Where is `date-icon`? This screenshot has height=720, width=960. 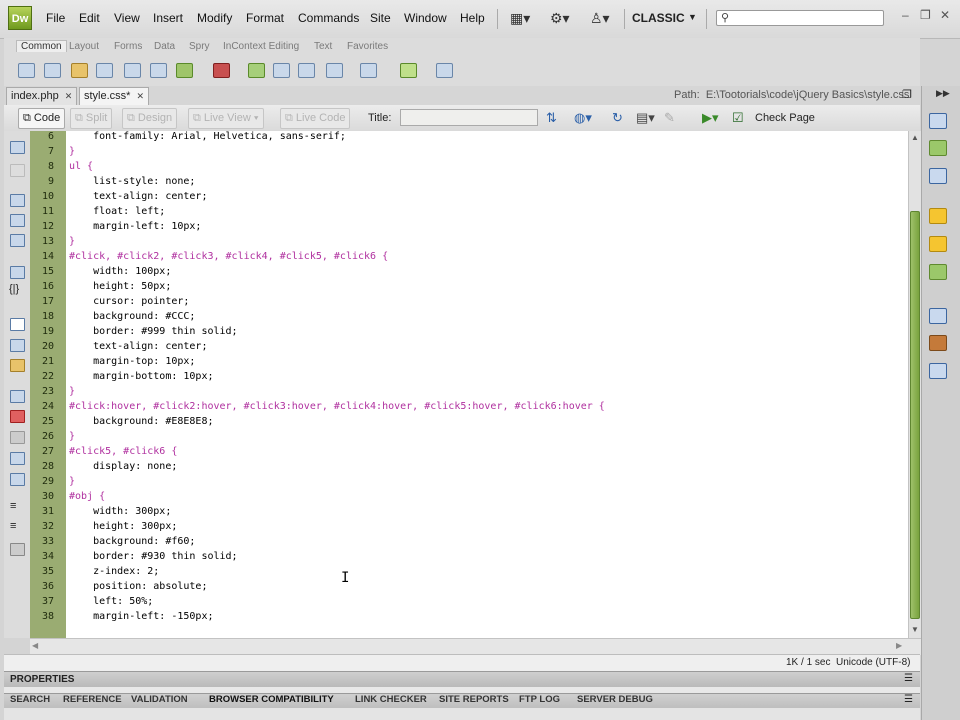
date-icon is located at coordinates (256, 70).